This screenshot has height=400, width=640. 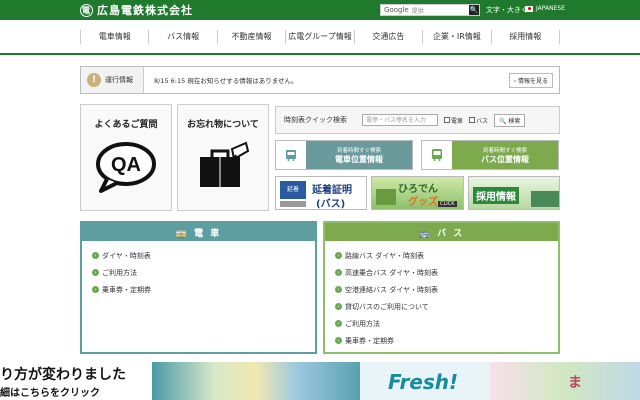 What do you see at coordinates (496, 195) in the screenshot?
I see `recruit-title: 採用情報` at bounding box center [496, 195].